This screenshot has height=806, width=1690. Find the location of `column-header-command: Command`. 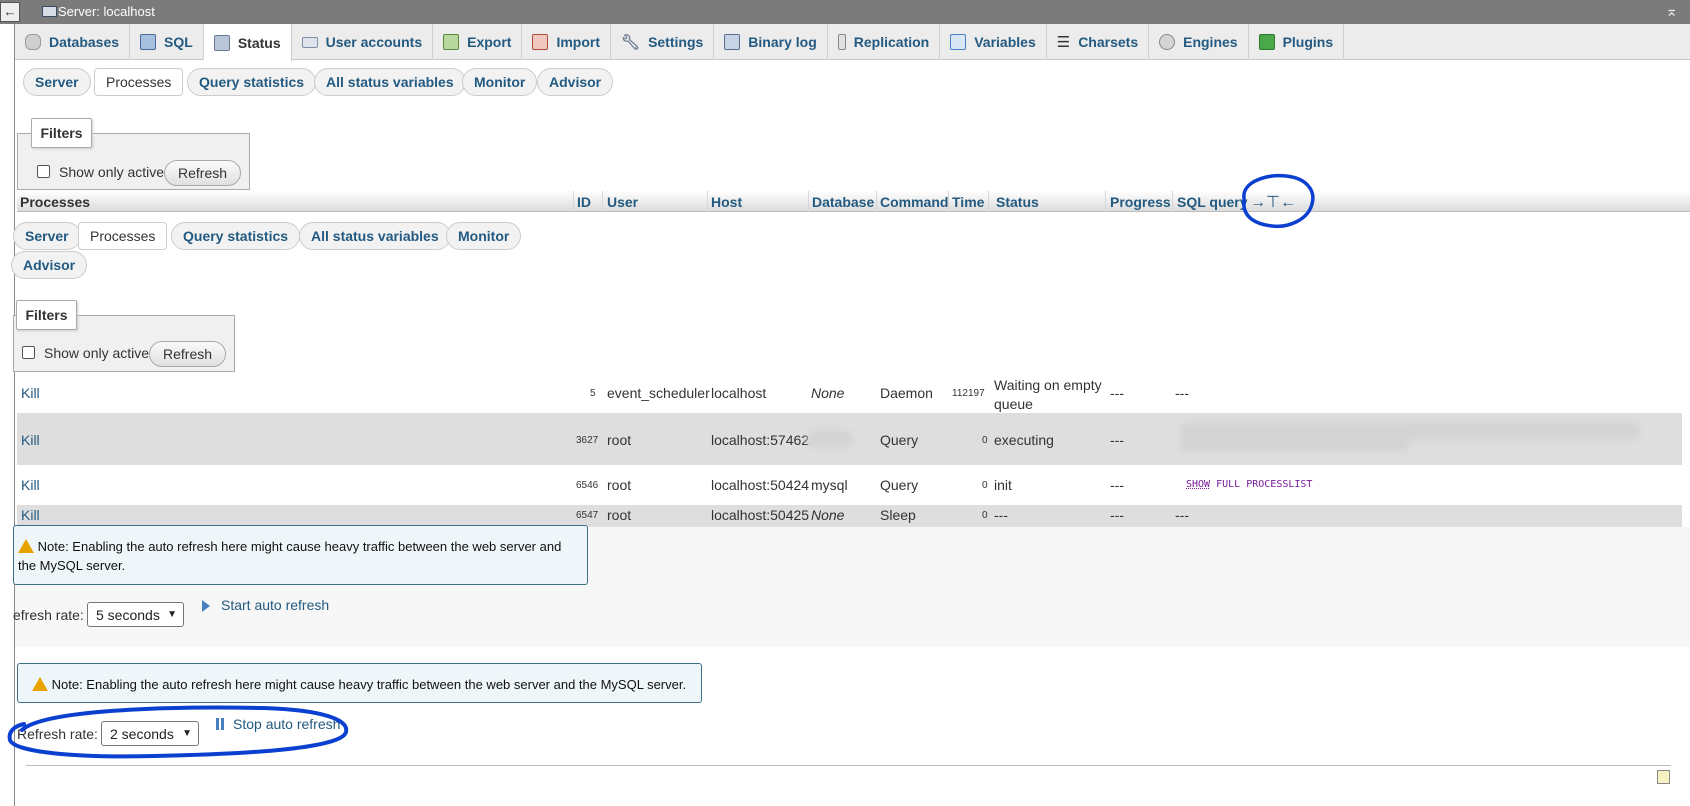

column-header-command: Command is located at coordinates (914, 202).